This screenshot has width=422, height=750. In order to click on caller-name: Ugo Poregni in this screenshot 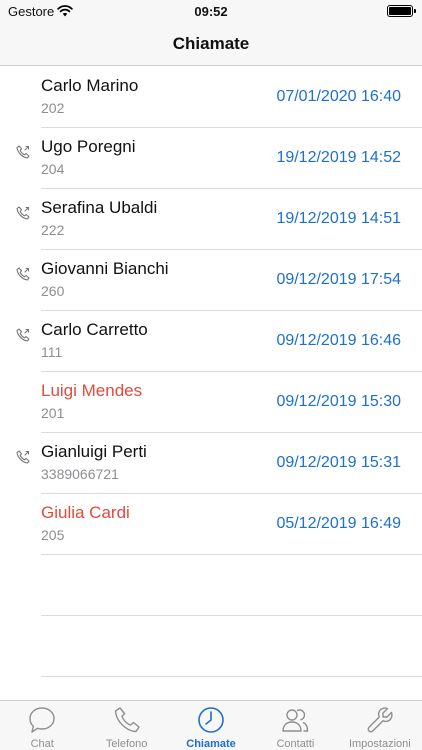, I will do `click(88, 146)`.